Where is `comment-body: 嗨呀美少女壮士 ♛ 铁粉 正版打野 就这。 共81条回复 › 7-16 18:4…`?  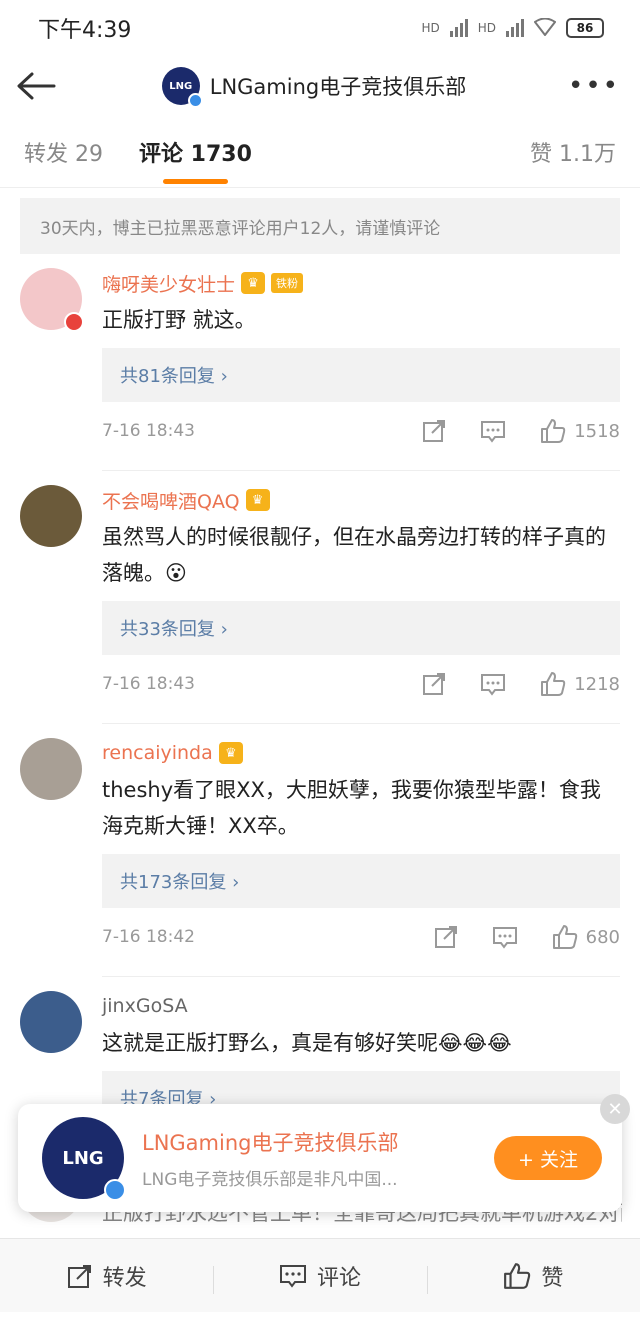 comment-body: 嗨呀美少女壮士 ♛ 铁粉 正版打野 就这。 共81条回复 › 7-16 18:4… is located at coordinates (361, 369).